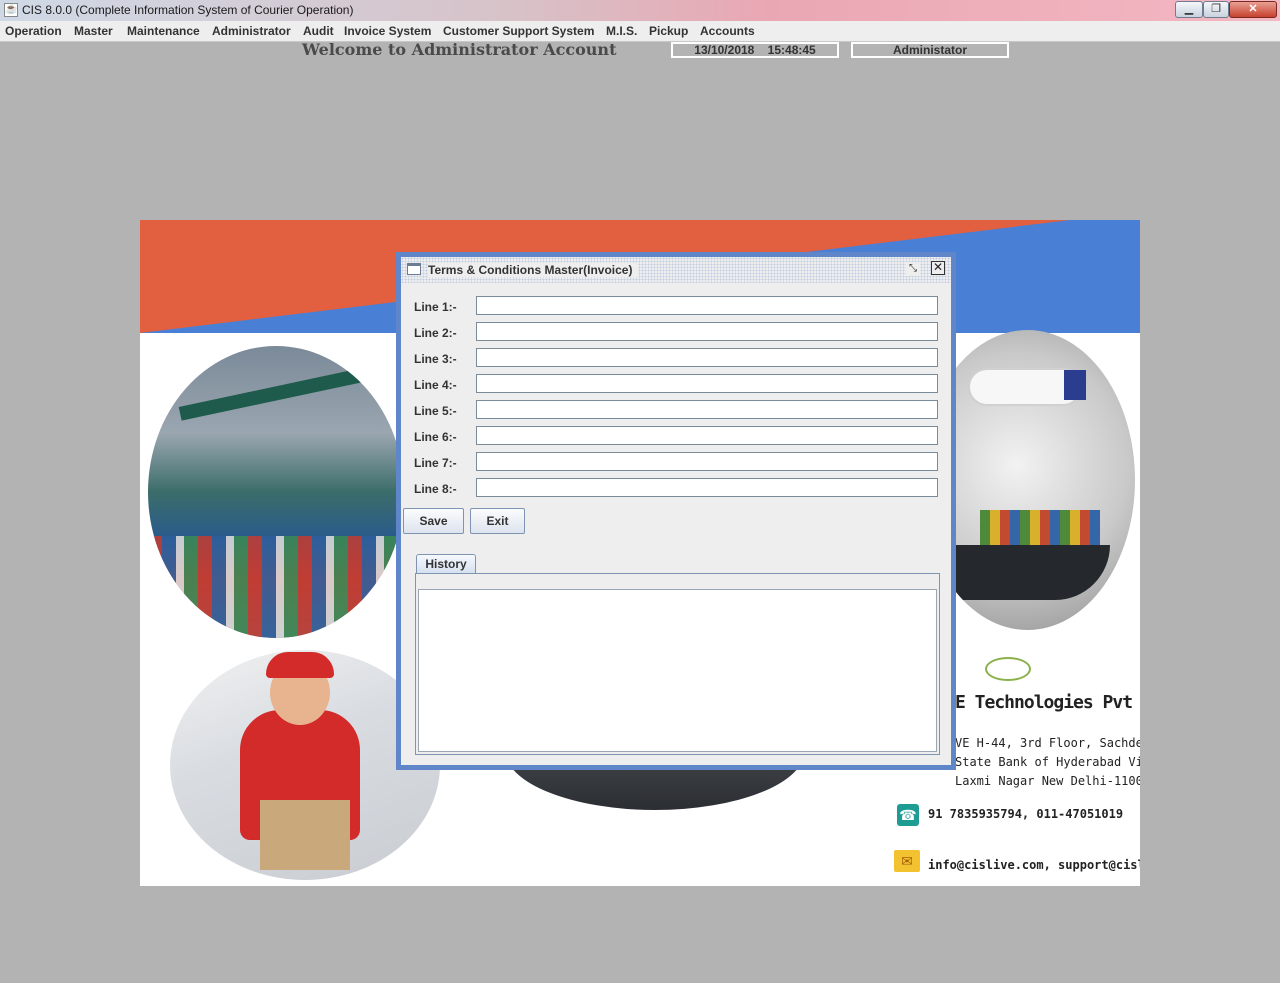 The image size is (1280, 983). I want to click on java-cup-icon: ☕, so click(11, 10).